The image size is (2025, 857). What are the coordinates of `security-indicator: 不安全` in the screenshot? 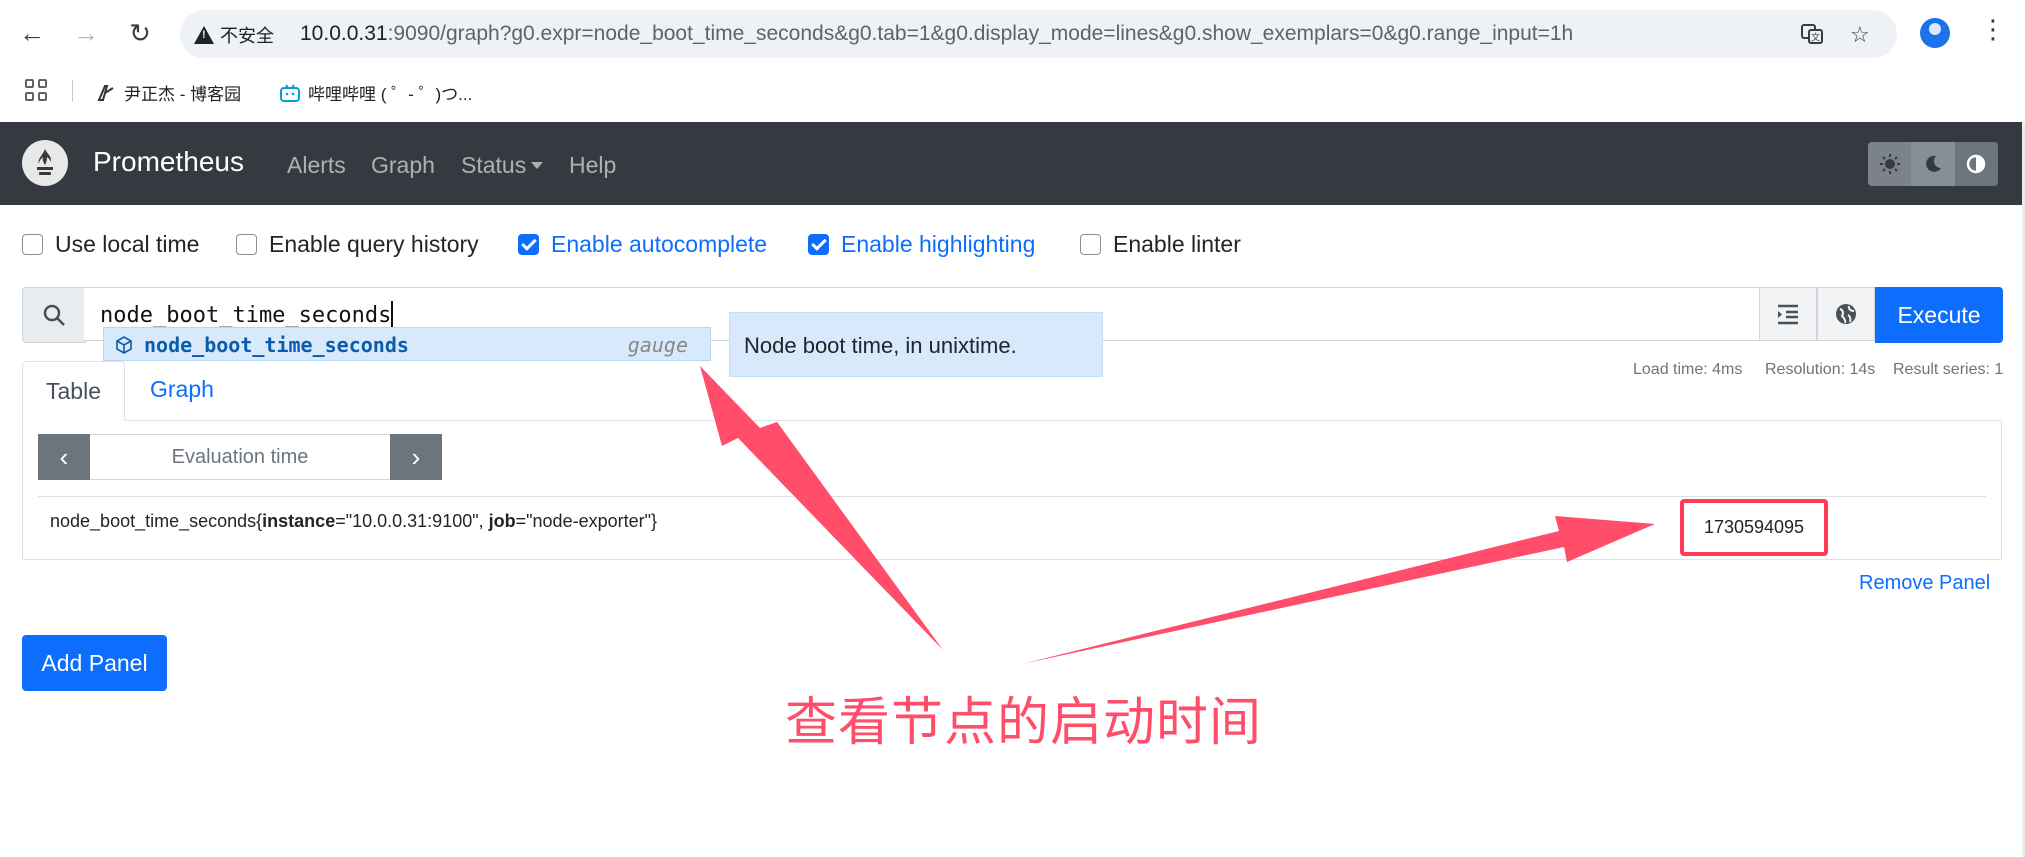 It's located at (234, 35).